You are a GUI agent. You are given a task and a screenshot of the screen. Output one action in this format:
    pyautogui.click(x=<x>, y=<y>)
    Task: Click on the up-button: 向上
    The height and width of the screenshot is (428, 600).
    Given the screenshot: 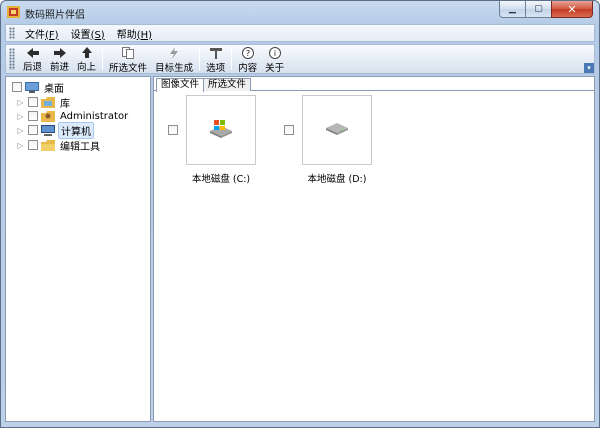 What is the action you would take?
    pyautogui.click(x=86, y=59)
    